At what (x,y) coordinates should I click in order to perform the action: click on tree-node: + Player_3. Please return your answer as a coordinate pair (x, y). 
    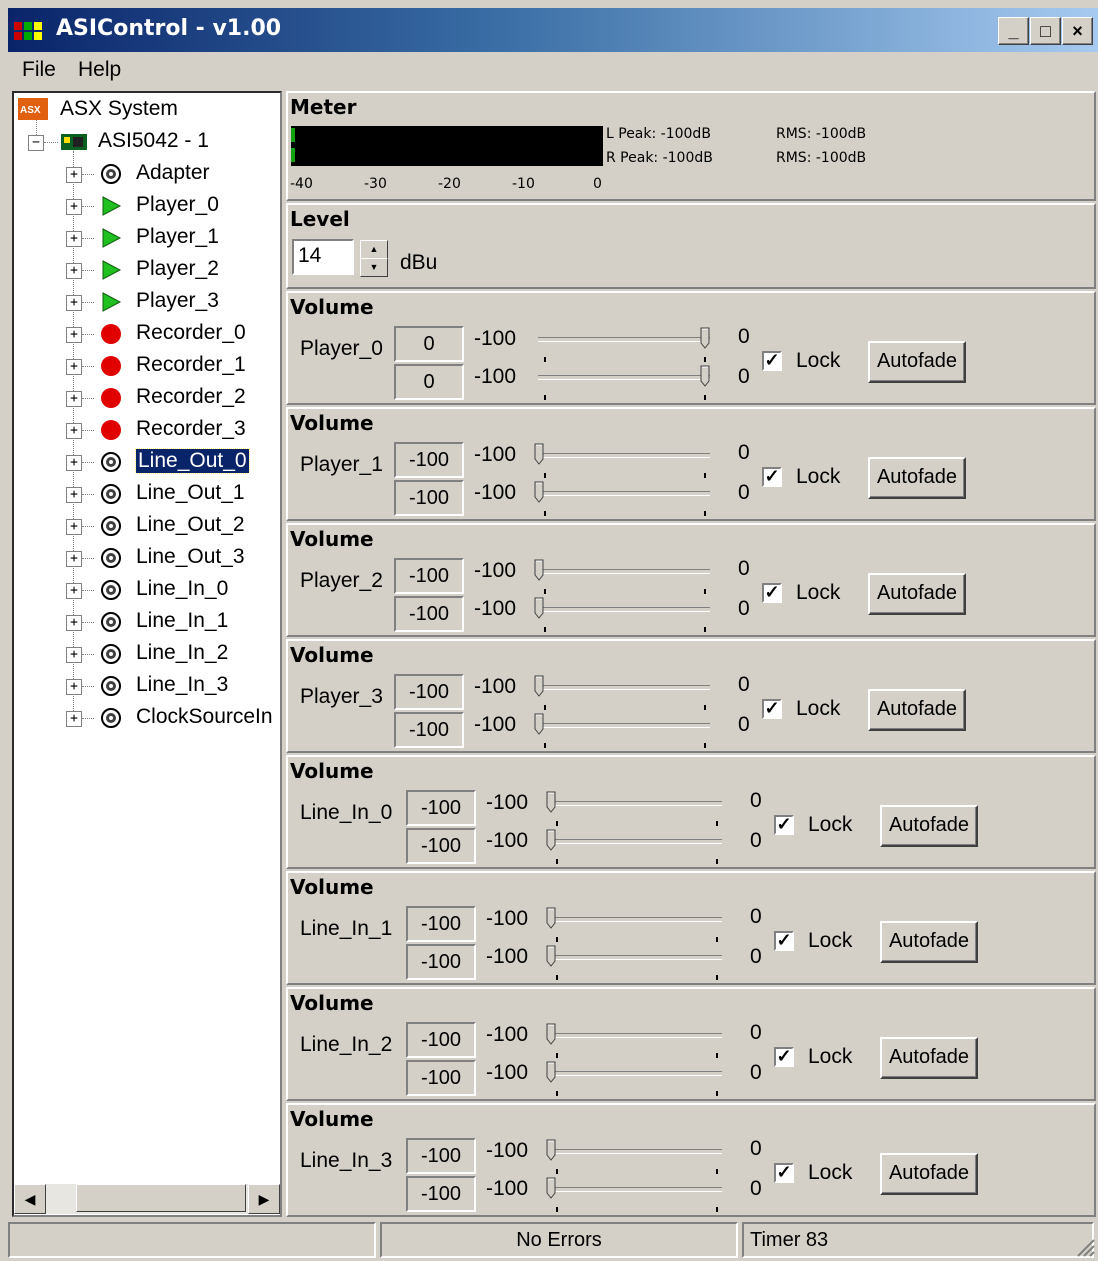
    Looking at the image, I should click on (149, 302).